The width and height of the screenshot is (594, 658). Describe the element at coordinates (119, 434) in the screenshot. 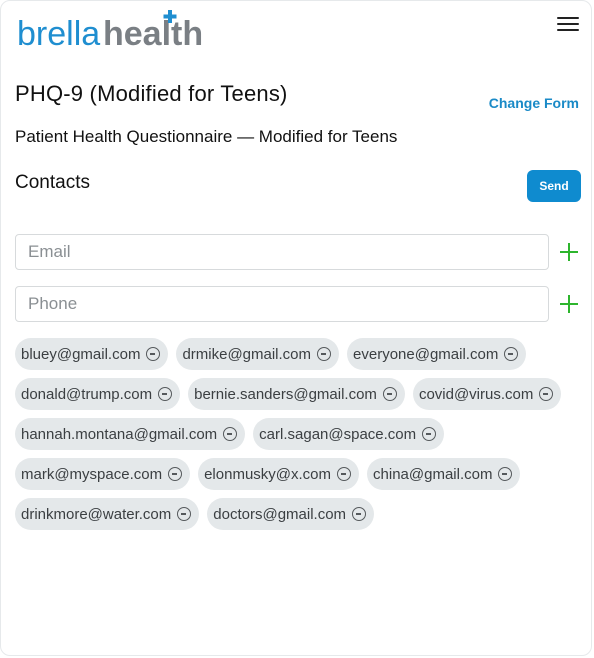

I see `contact-chip-label: hannah.montana@gmail.com` at that location.